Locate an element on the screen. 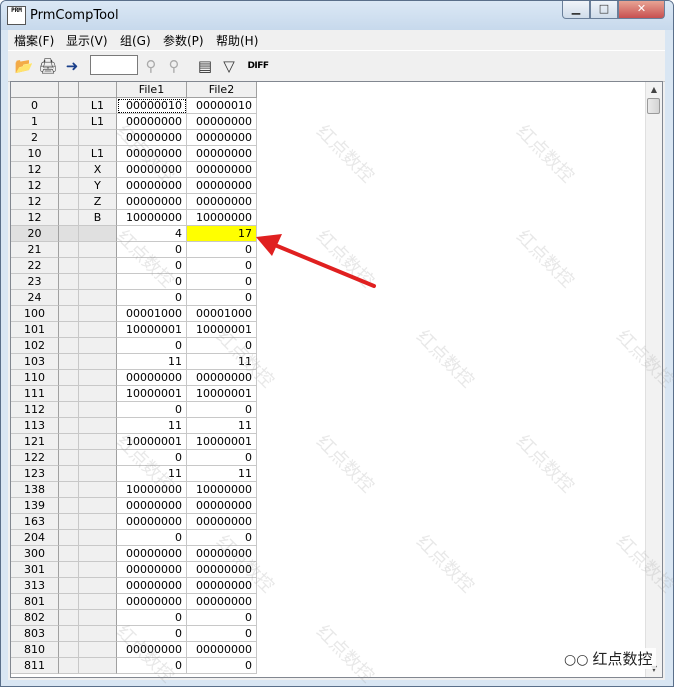 The width and height of the screenshot is (674, 688). table-row: 113 11 11 is located at coordinates (134, 426).